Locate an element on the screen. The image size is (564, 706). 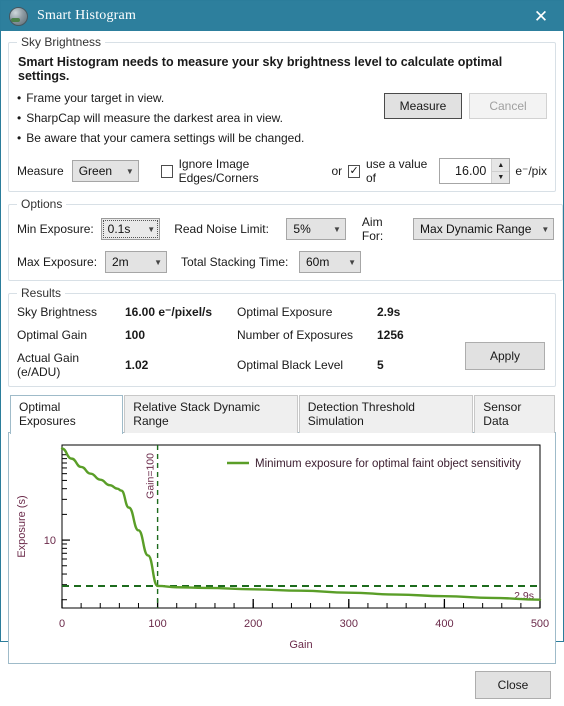
sky-brightness-legend: Sky Brightness is located at coordinates (61, 42).